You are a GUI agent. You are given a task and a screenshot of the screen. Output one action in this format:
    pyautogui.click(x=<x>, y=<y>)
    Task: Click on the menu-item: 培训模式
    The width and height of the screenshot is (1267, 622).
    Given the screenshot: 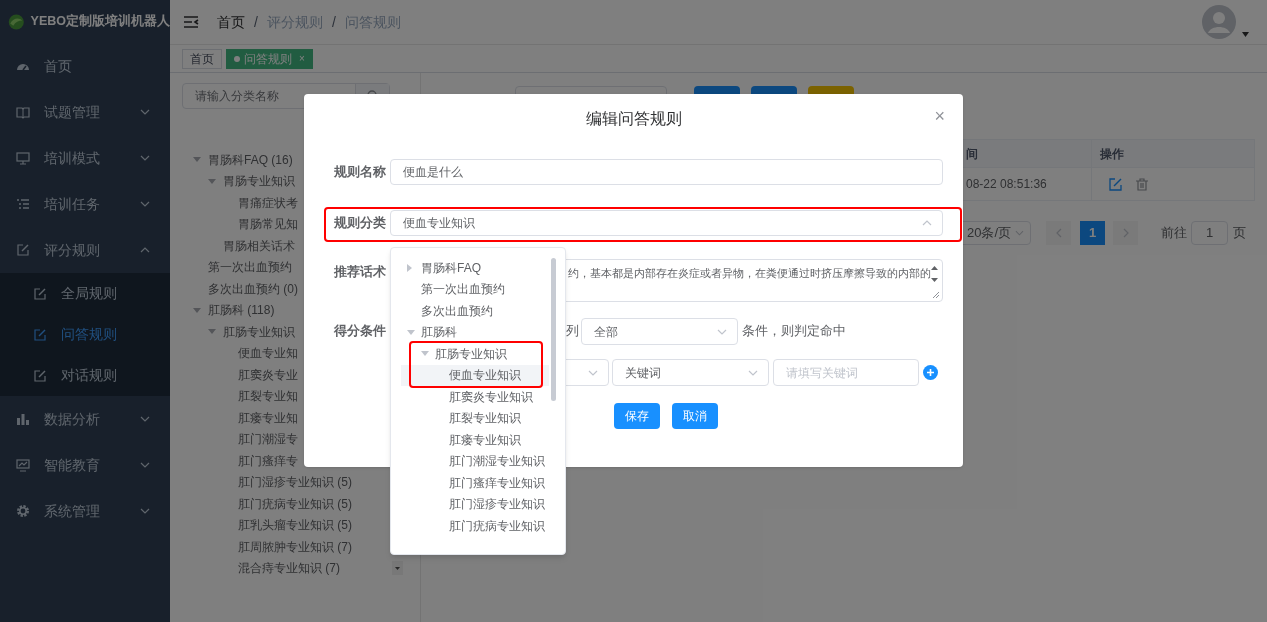 What is the action you would take?
    pyautogui.click(x=85, y=158)
    